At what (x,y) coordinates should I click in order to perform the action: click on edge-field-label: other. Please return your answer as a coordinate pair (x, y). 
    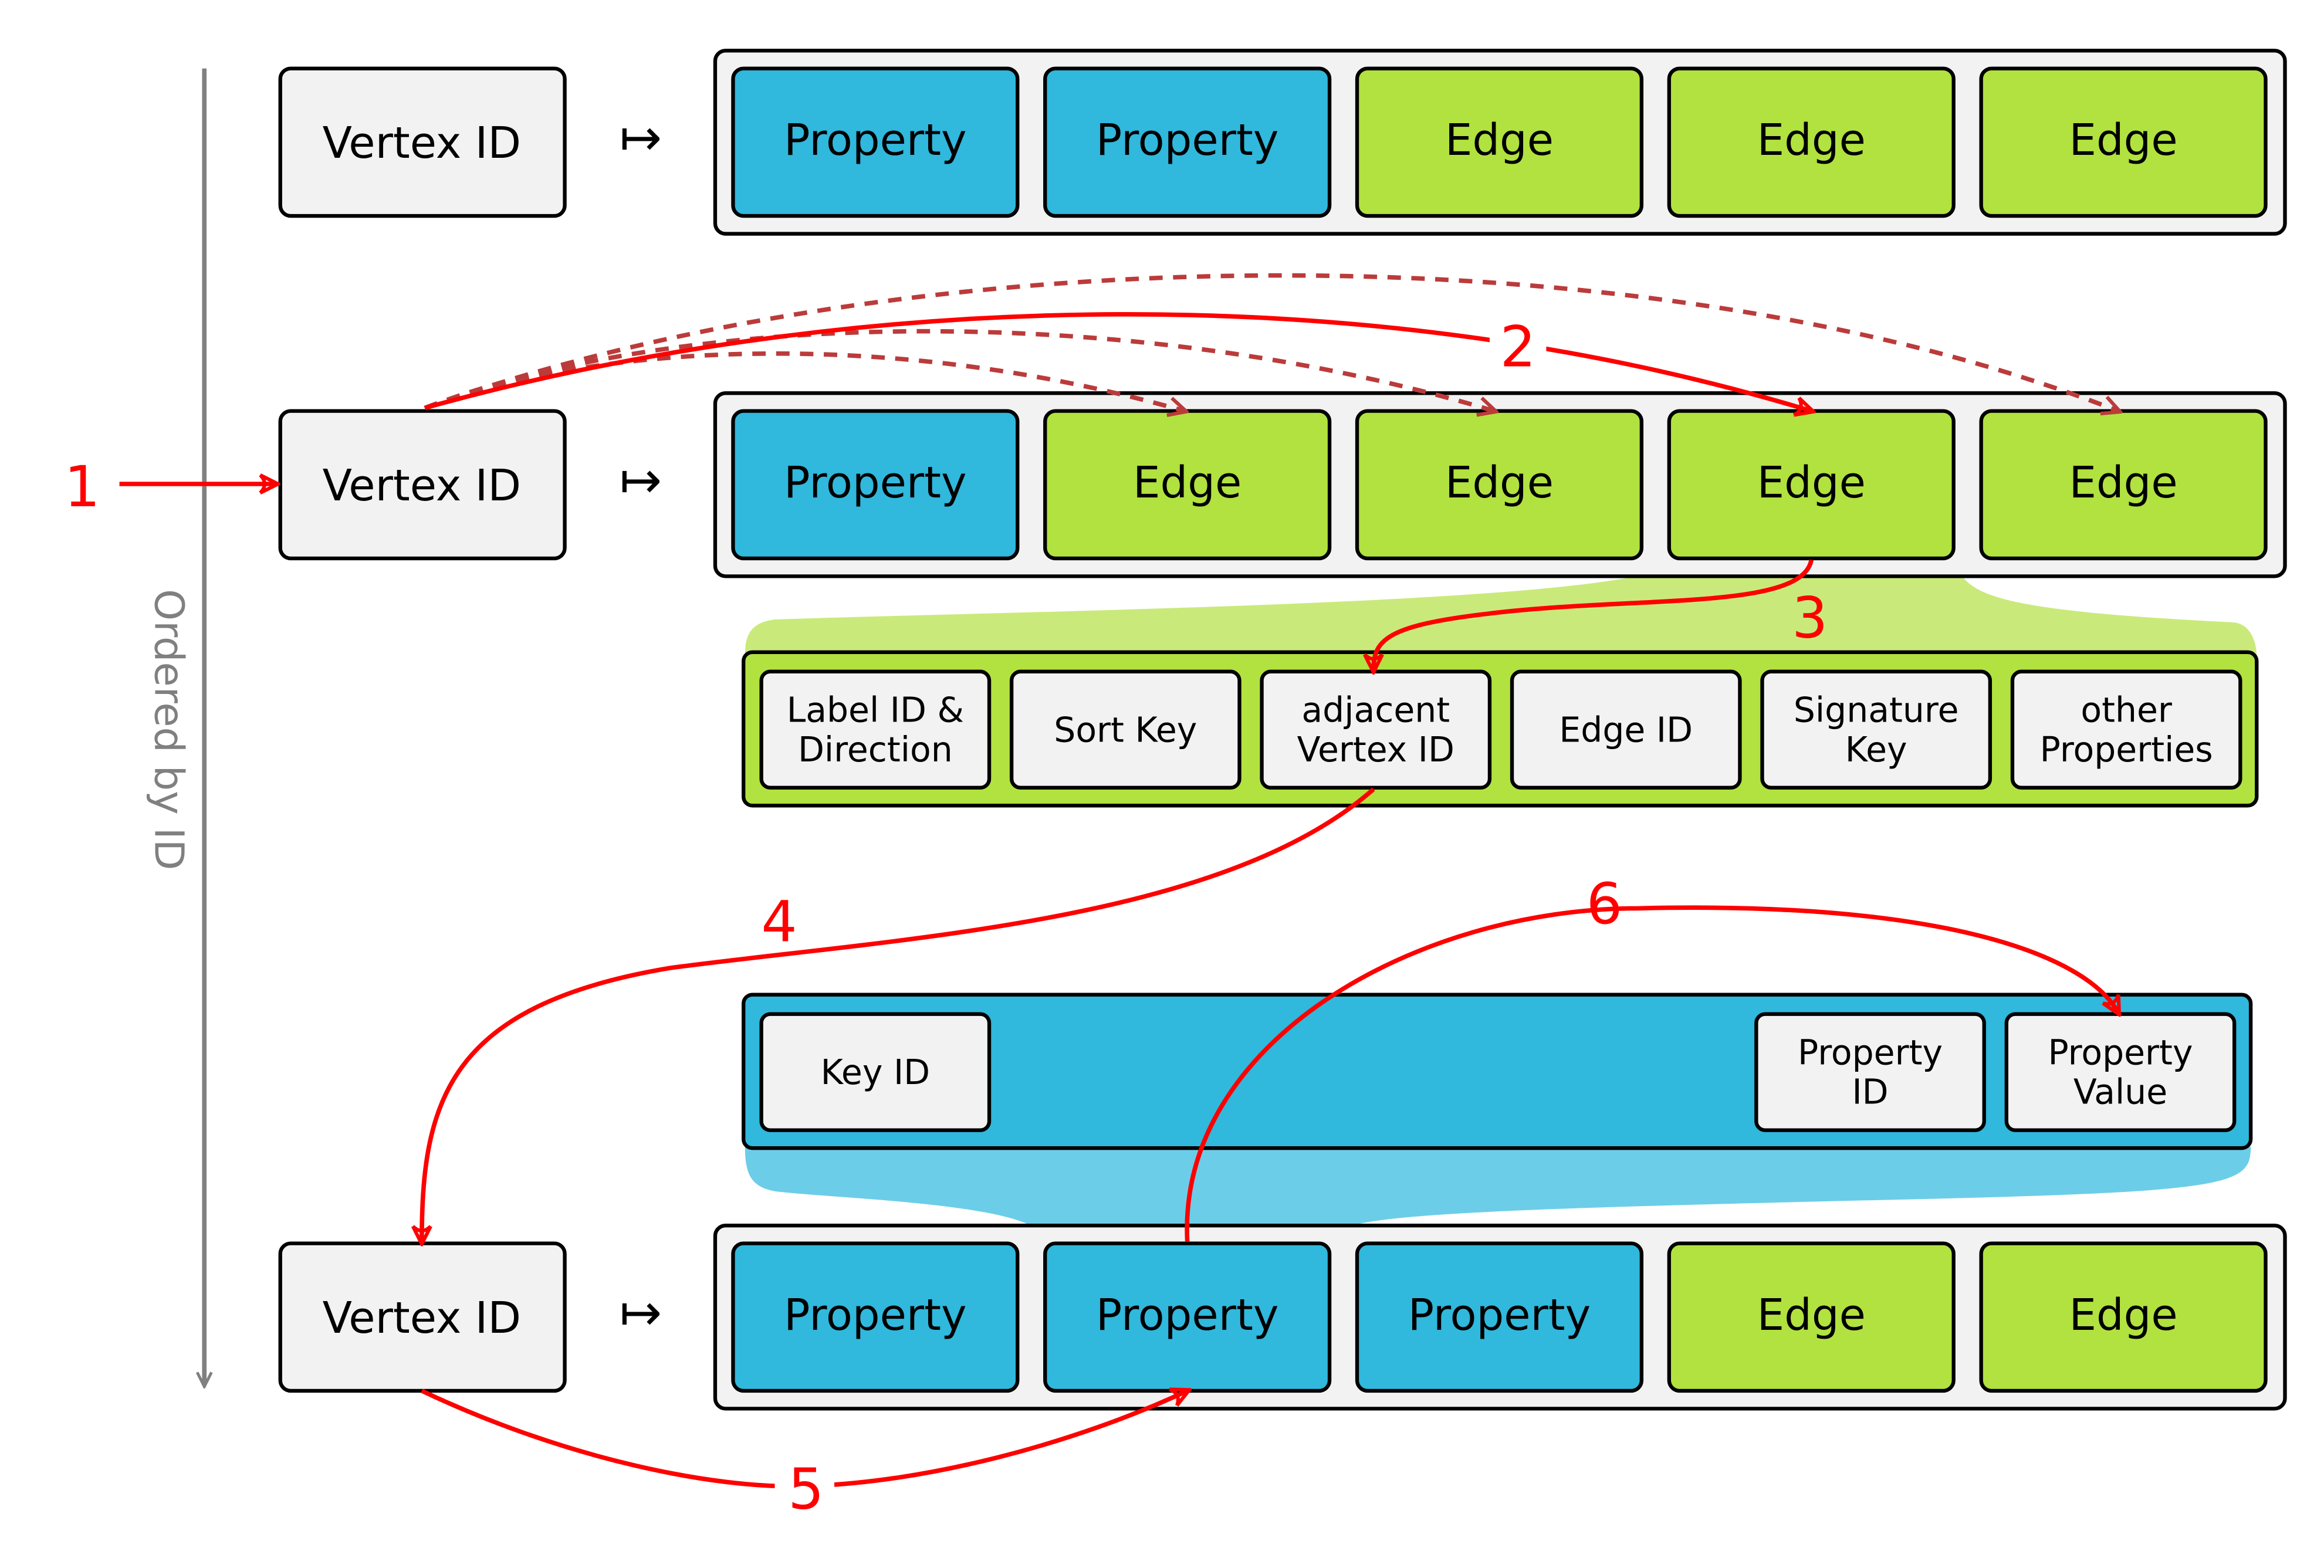
    Looking at the image, I should click on (2126, 710).